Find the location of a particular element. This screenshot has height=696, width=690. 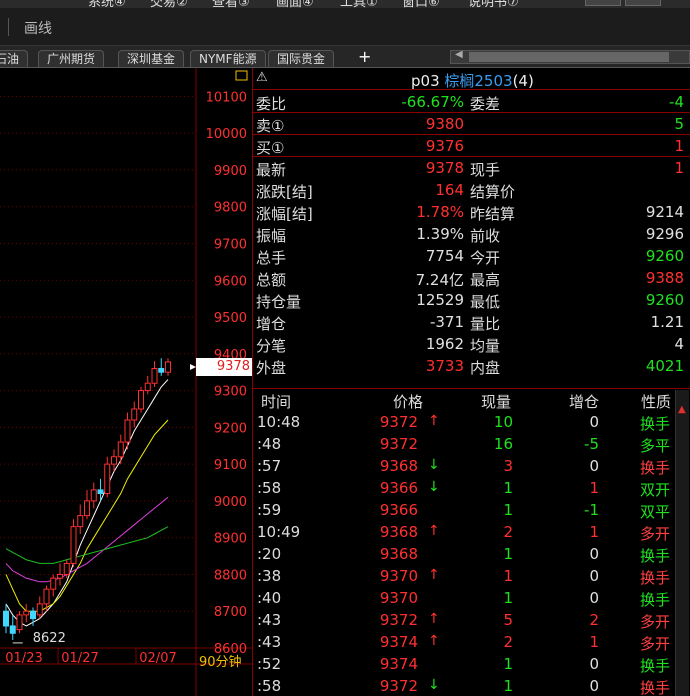

quote-row: 持仓量 12529 最低 9260 is located at coordinates (471, 300).